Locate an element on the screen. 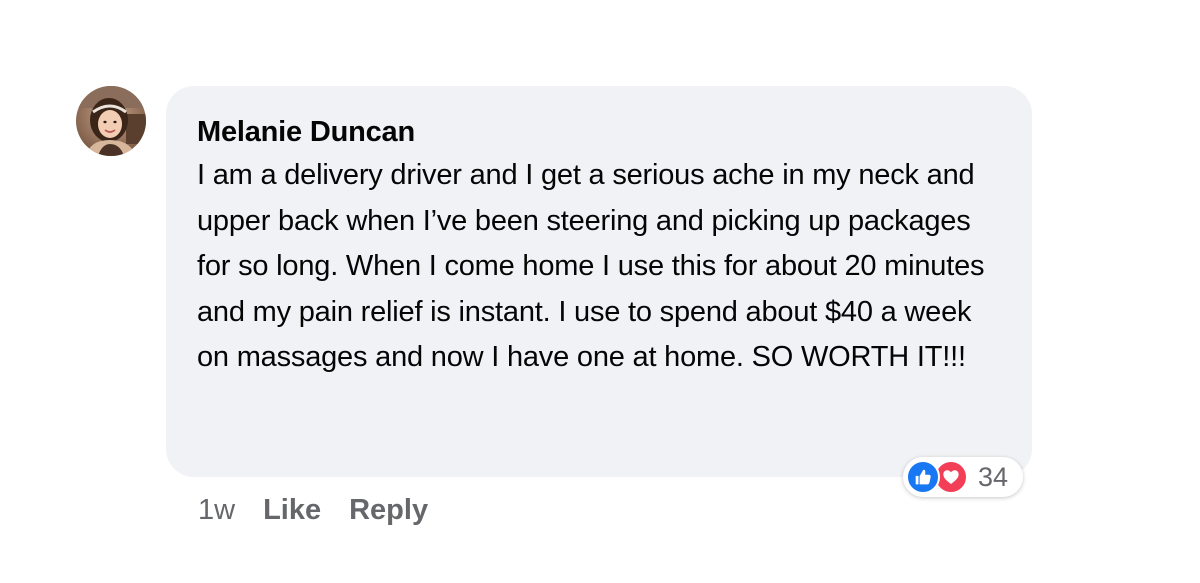  comment-author: Melanie Duncan is located at coordinates (599, 132).